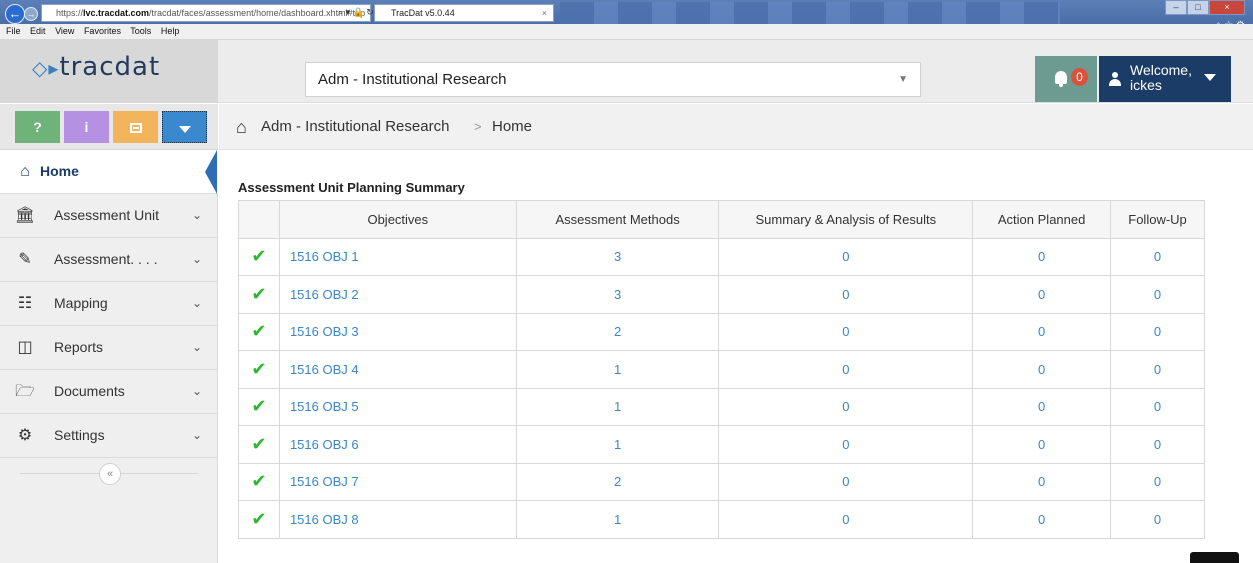 This screenshot has height=563, width=1253. I want to click on menu-tools: Tools, so click(140, 31).